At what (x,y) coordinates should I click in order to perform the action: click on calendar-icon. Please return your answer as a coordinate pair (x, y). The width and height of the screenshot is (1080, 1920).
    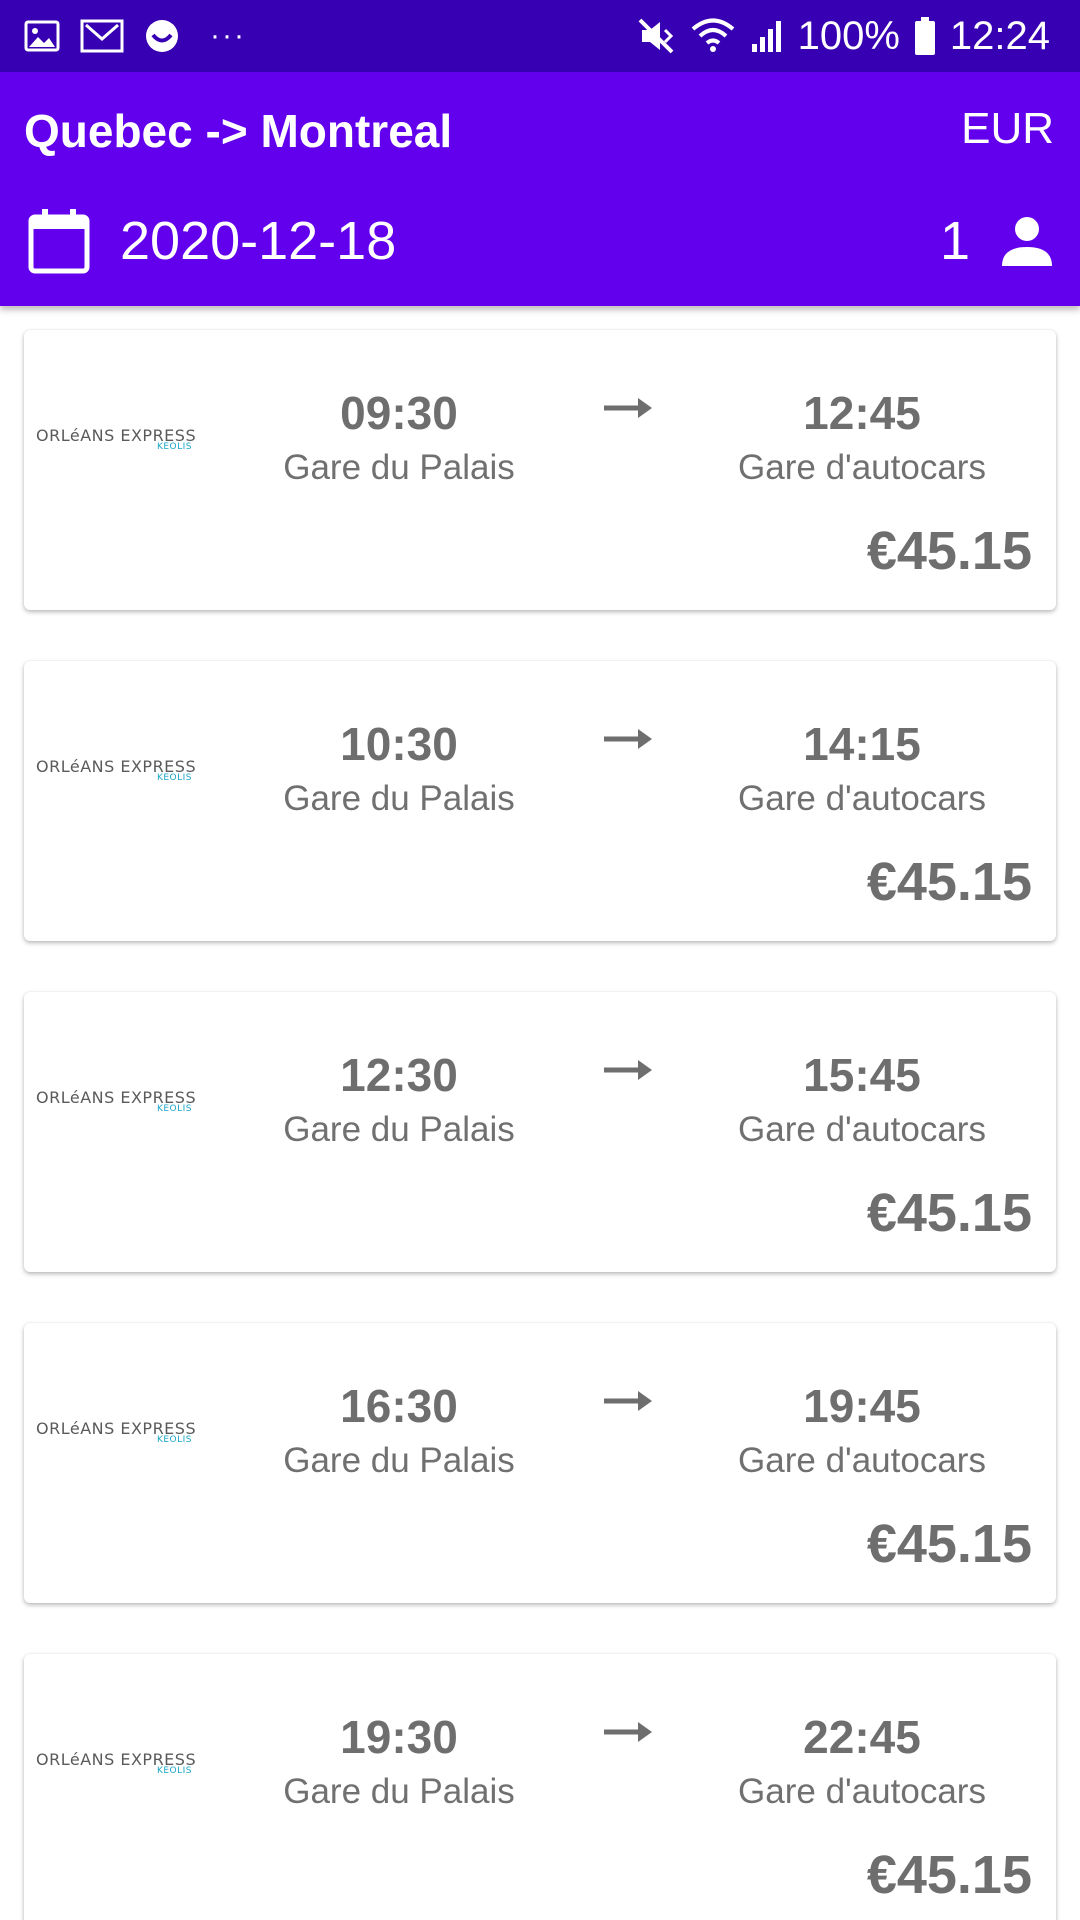
    Looking at the image, I should click on (59, 241).